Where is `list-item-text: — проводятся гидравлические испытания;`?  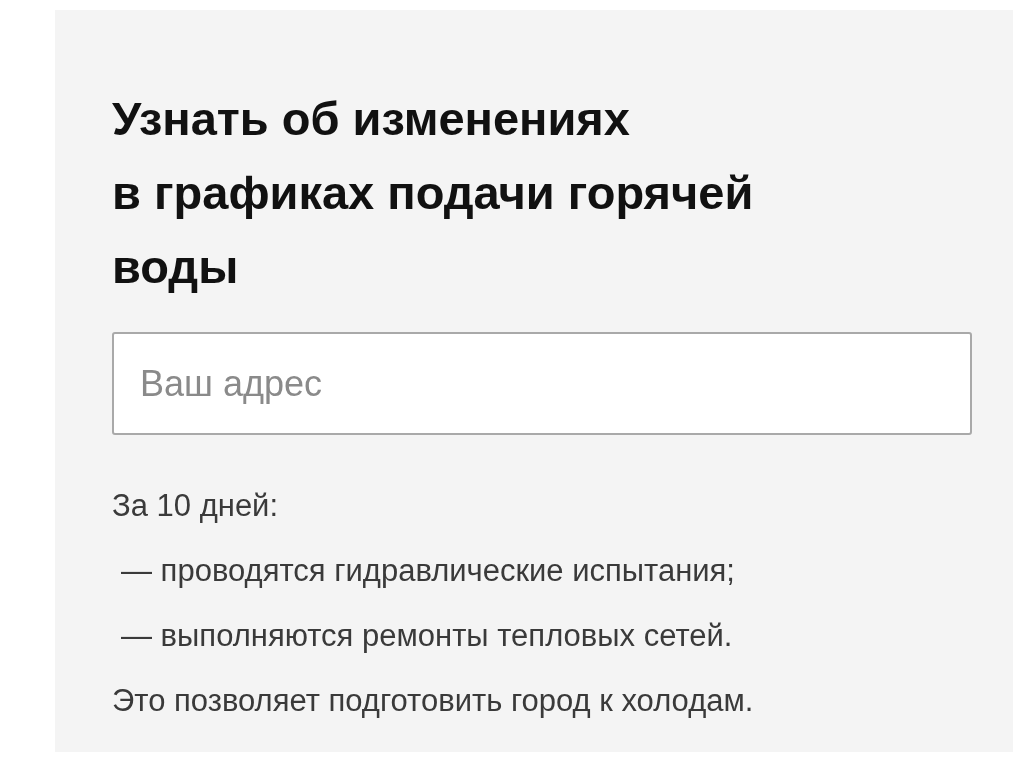 list-item-text: — проводятся гидравлические испытания; is located at coordinates (428, 571).